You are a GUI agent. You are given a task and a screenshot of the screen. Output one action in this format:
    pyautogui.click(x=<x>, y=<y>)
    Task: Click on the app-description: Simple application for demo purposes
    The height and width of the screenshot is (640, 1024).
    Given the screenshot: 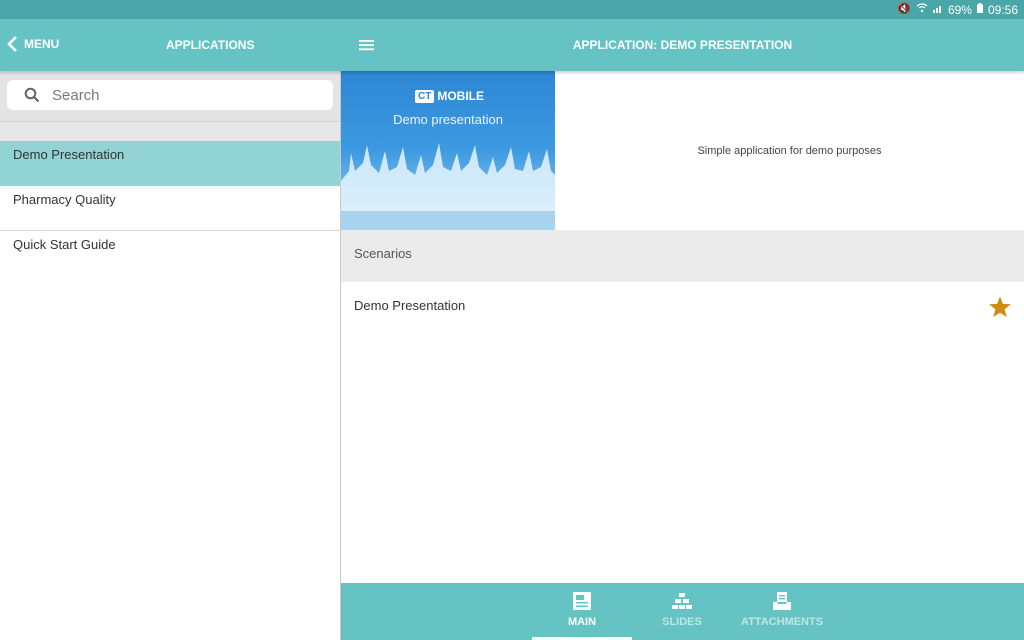 What is the action you would take?
    pyautogui.click(x=789, y=150)
    